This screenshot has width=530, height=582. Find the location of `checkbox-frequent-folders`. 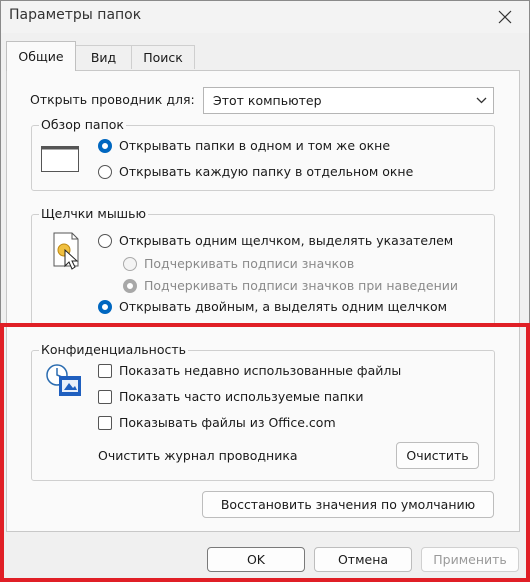

checkbox-frequent-folders is located at coordinates (105, 397).